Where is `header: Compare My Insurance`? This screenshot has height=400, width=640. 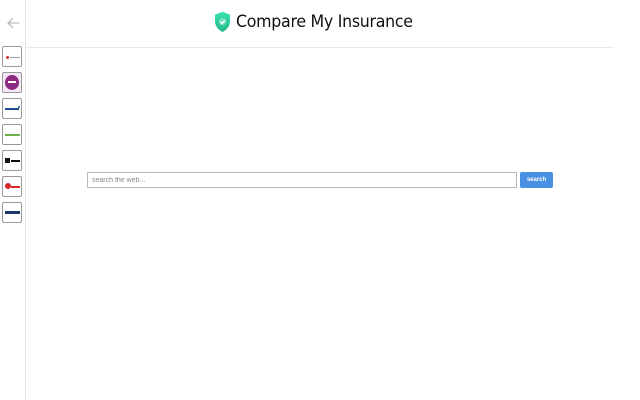
header: Compare My Insurance is located at coordinates (320, 24).